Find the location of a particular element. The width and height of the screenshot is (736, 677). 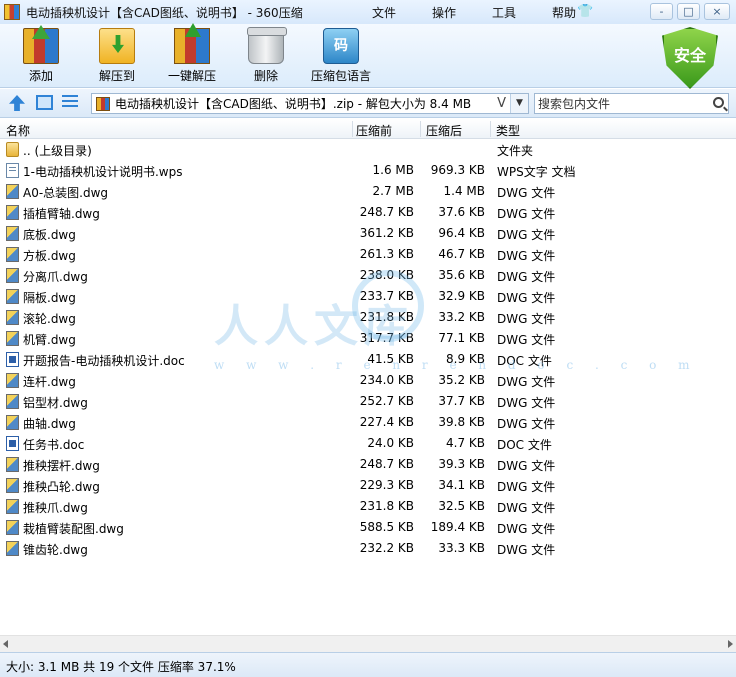

file-row: 栽植臂装配图.dwg 588.5 KB 189.4 KB DWG 文件 is located at coordinates (368, 527).